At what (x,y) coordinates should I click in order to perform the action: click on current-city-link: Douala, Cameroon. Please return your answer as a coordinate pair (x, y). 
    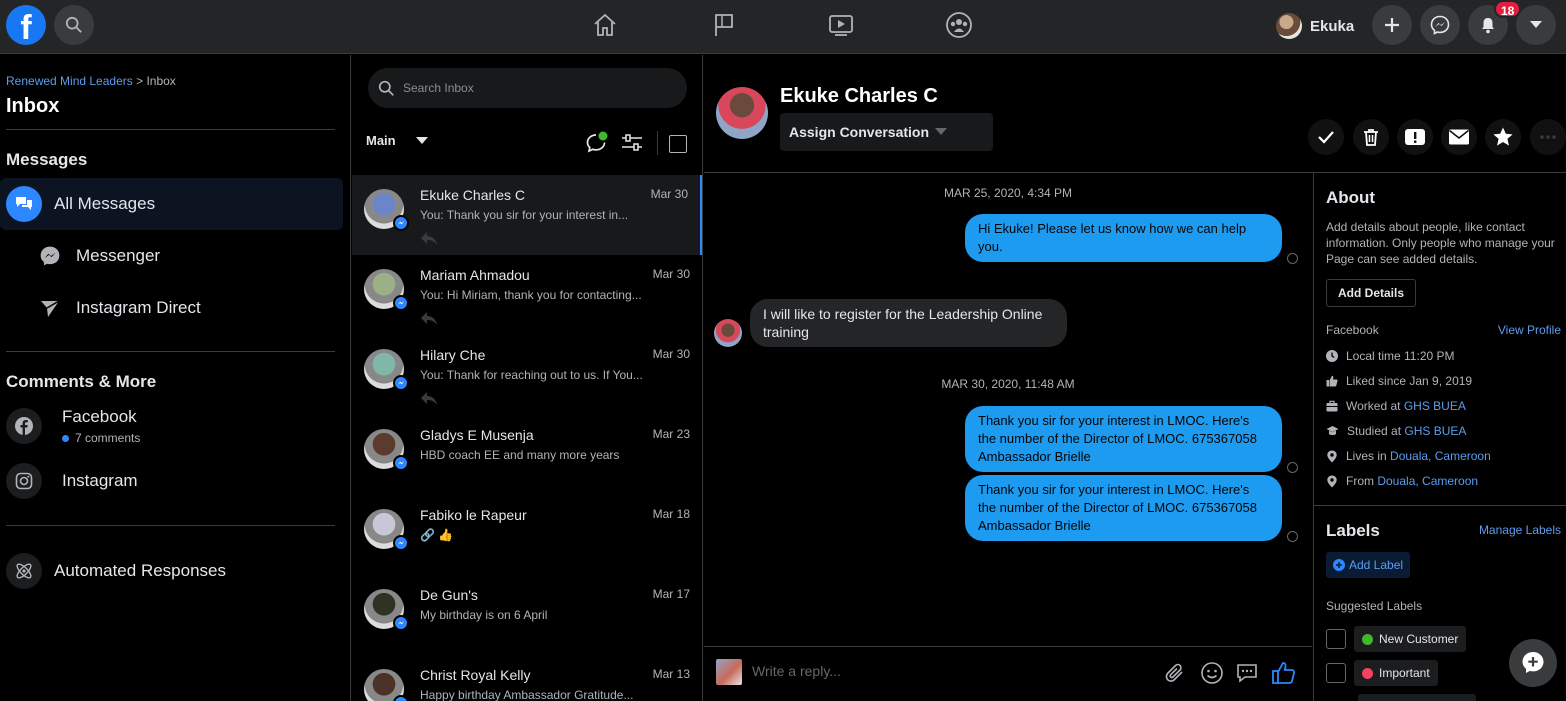
    Looking at the image, I should click on (1440, 456).